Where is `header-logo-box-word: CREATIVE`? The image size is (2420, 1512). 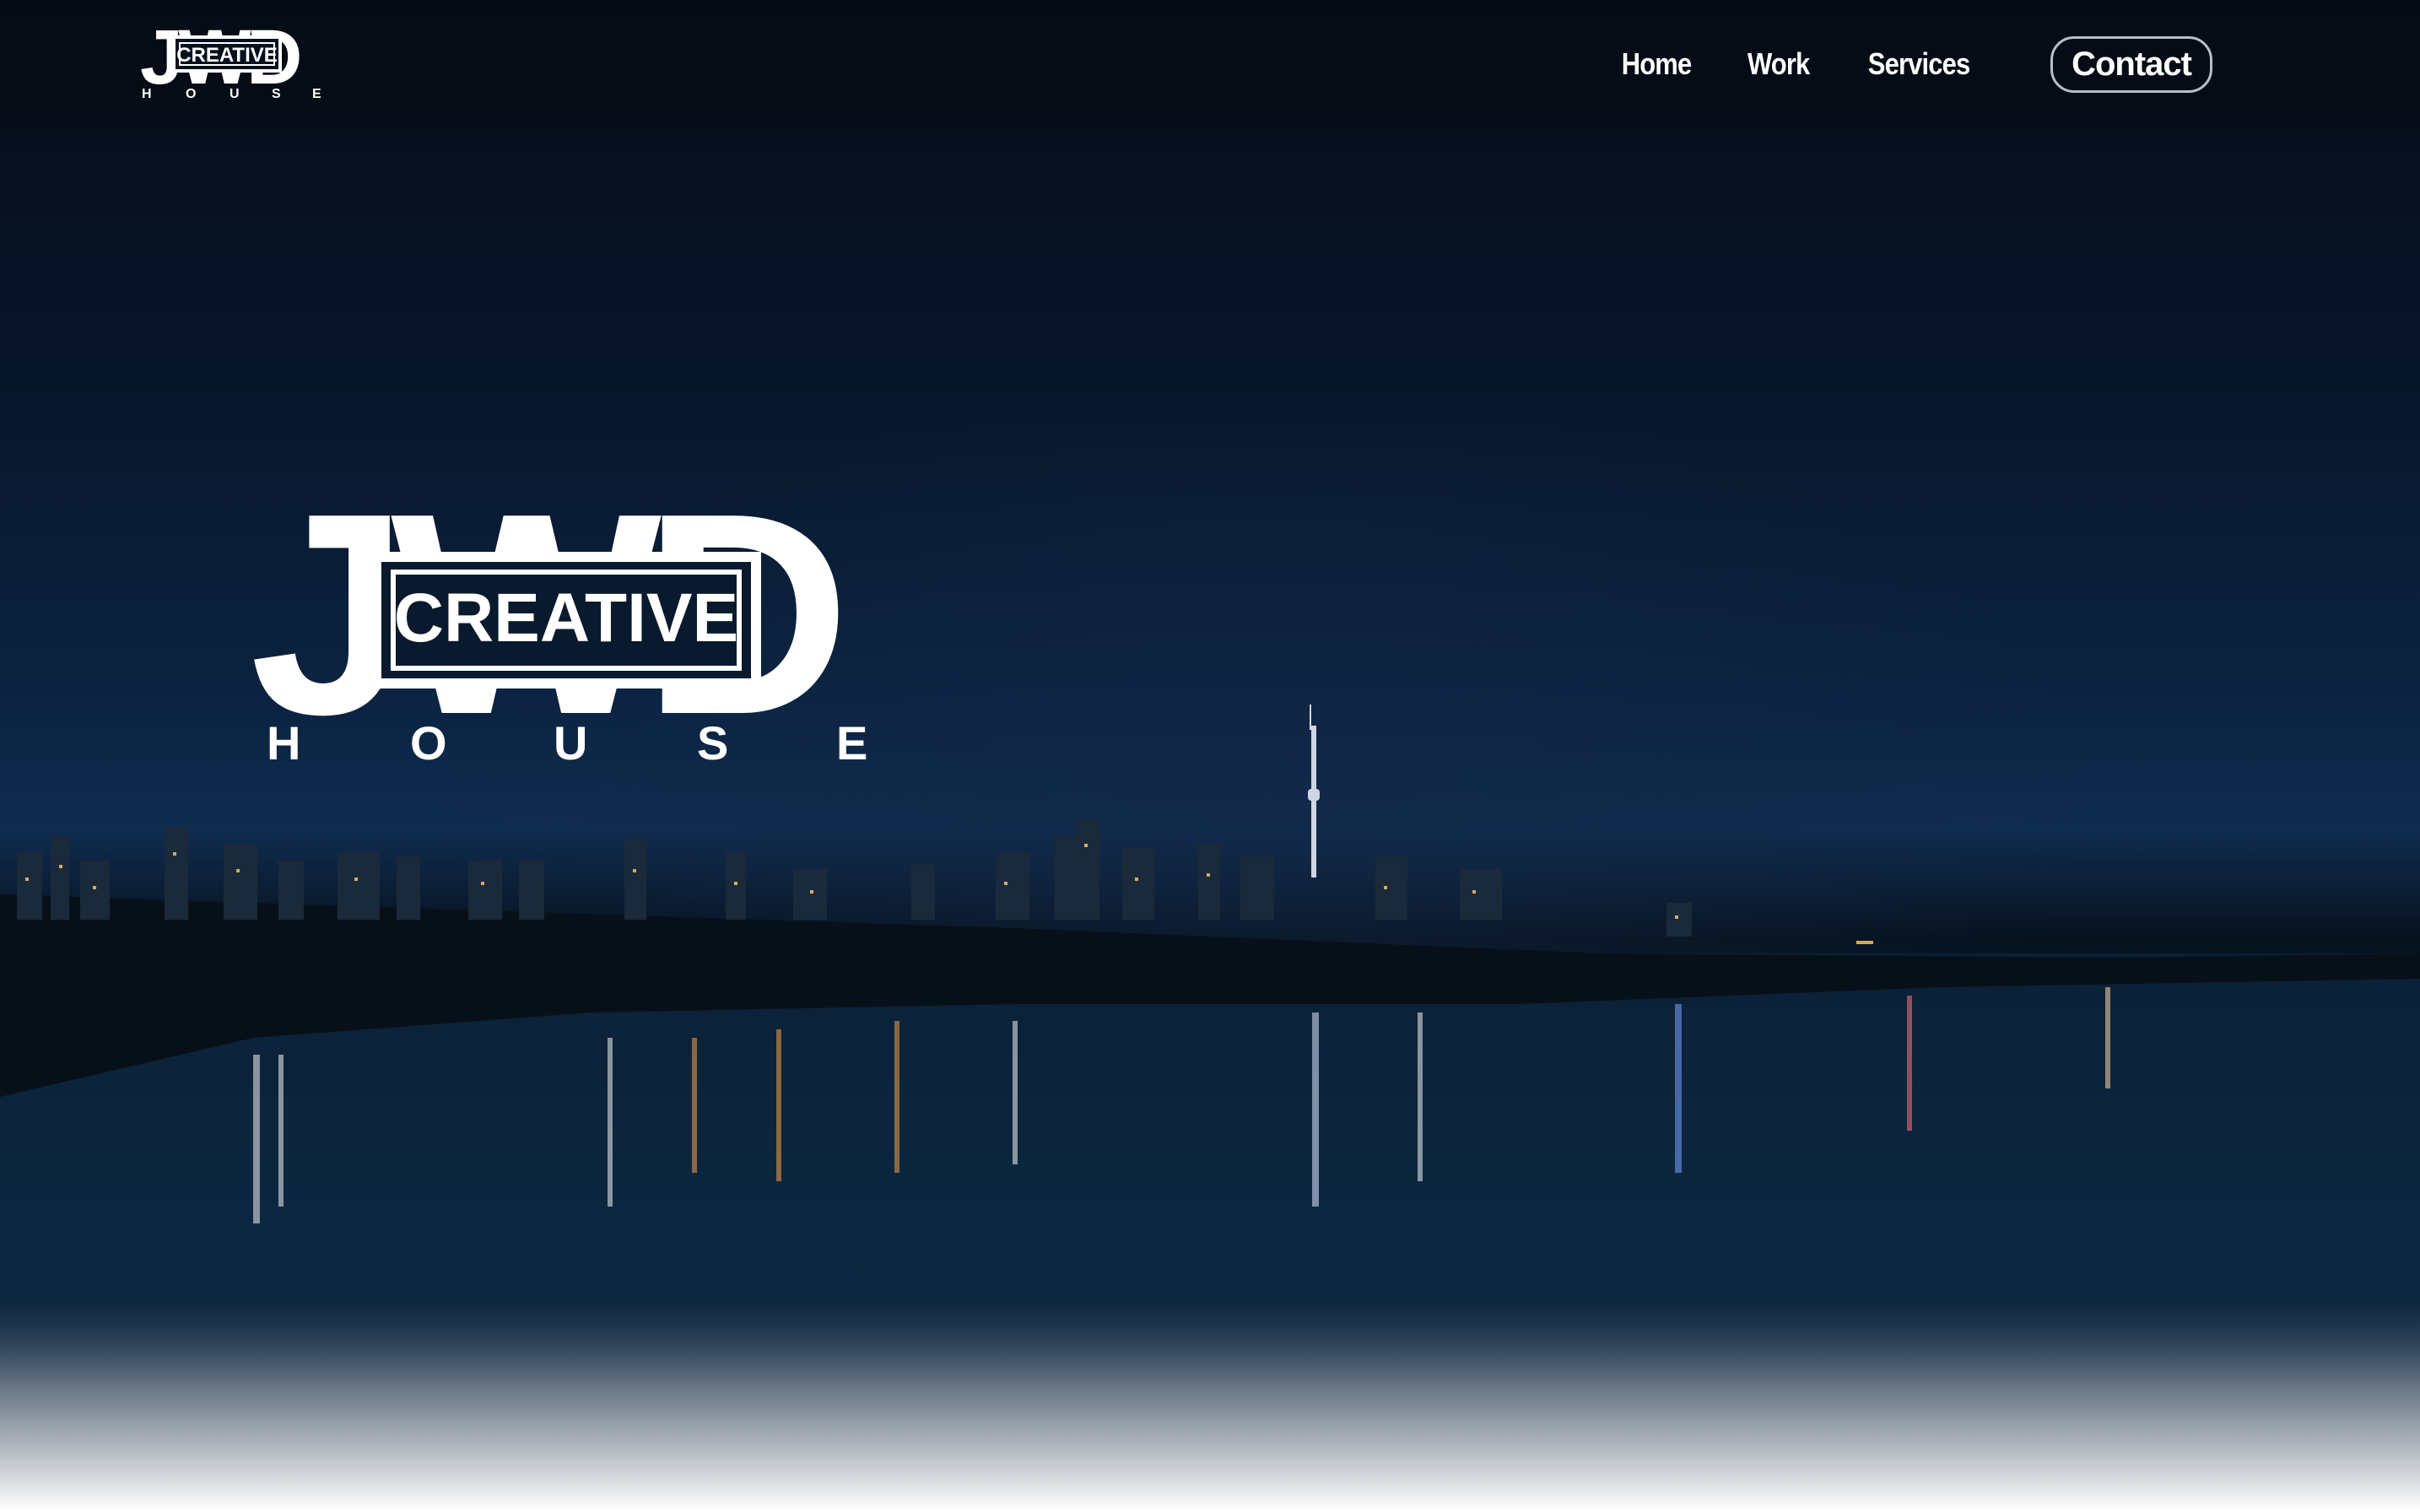 header-logo-box-word: CREATIVE is located at coordinates (227, 55).